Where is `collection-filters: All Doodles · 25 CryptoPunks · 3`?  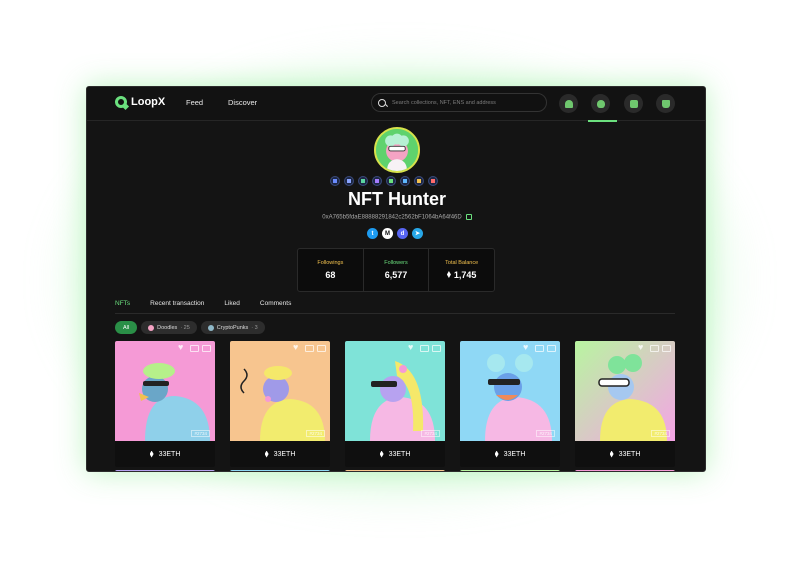 collection-filters: All Doodles · 25 CryptoPunks · 3 is located at coordinates (190, 327).